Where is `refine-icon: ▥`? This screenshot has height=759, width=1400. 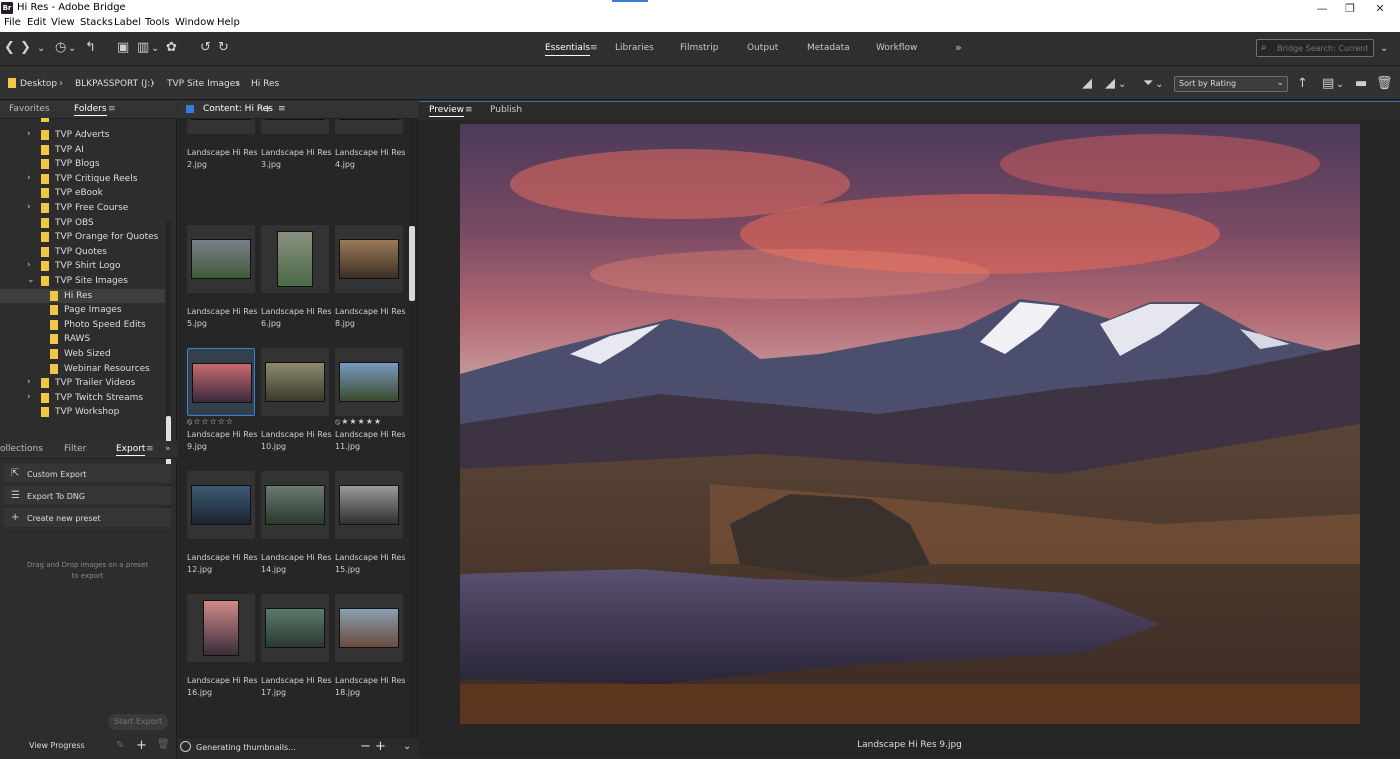 refine-icon: ▥ is located at coordinates (143, 48).